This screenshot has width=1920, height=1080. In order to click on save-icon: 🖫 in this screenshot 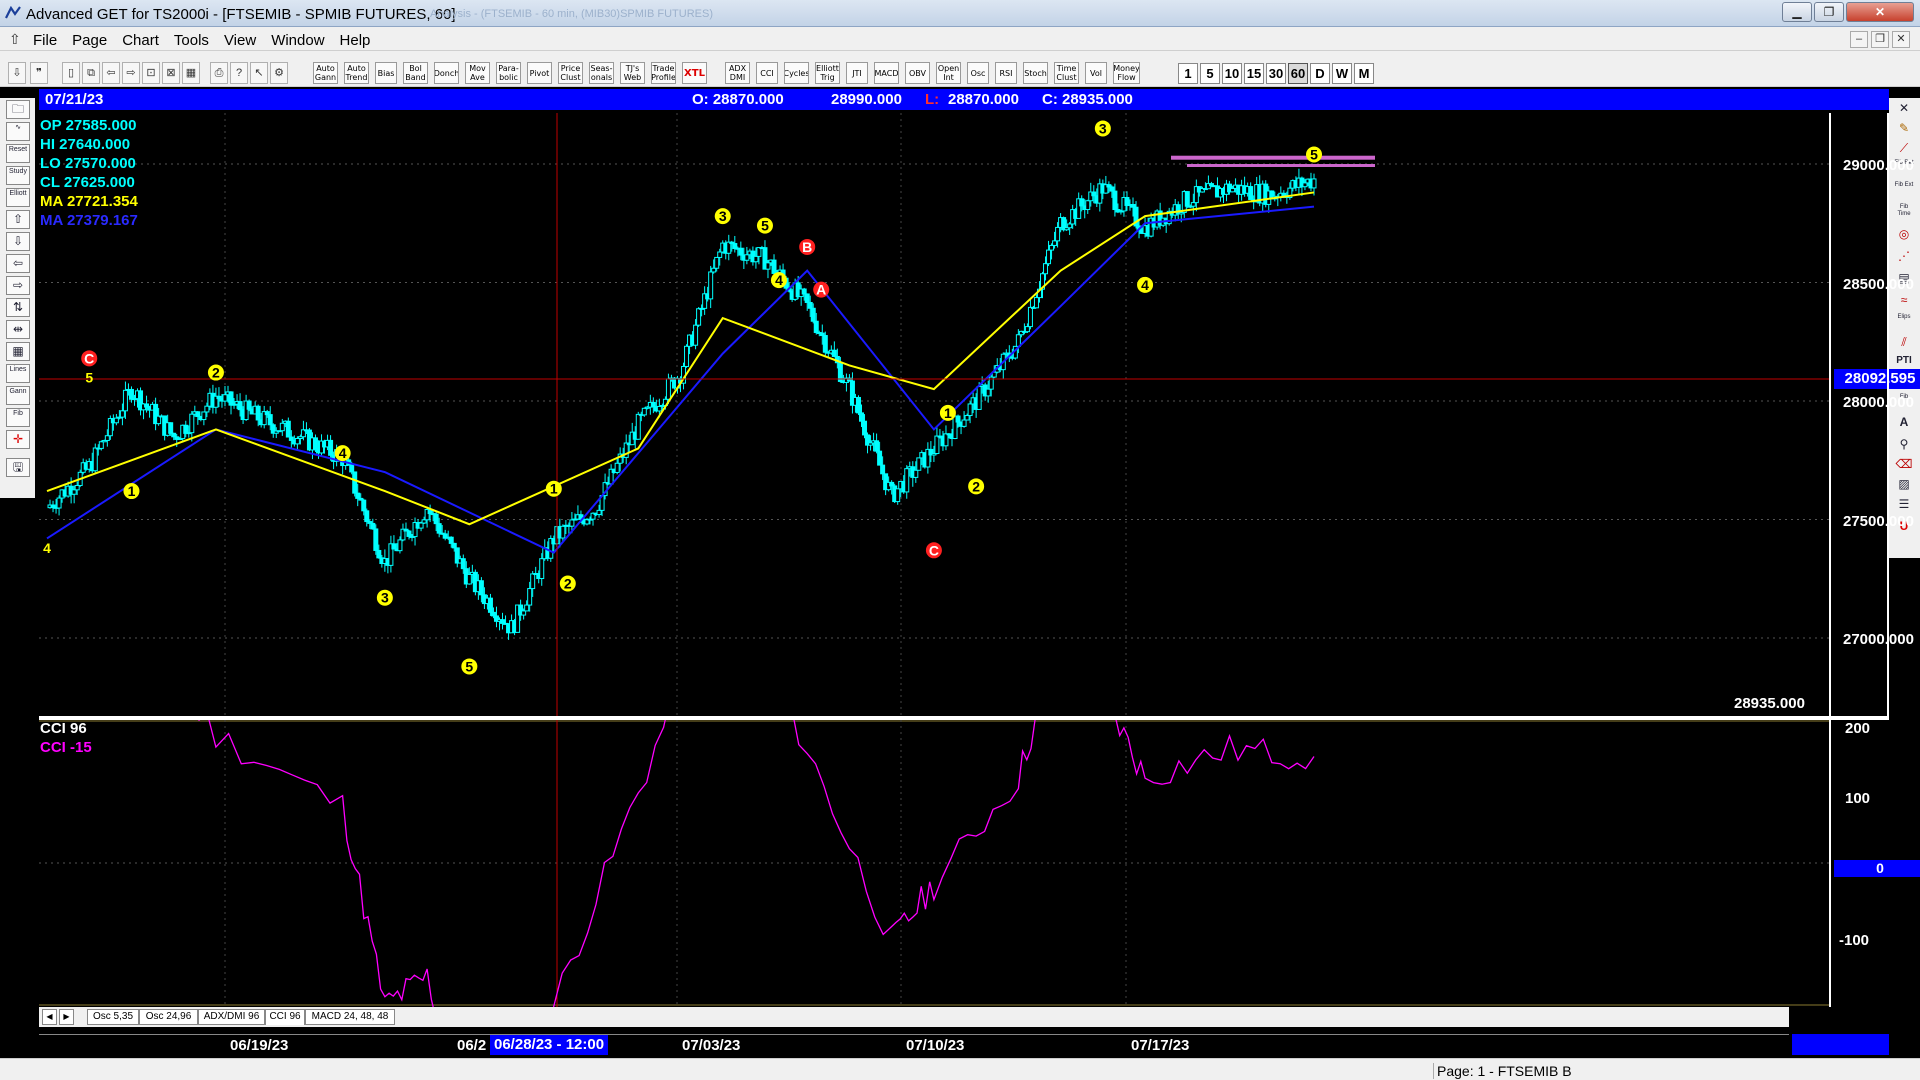, I will do `click(18, 467)`.